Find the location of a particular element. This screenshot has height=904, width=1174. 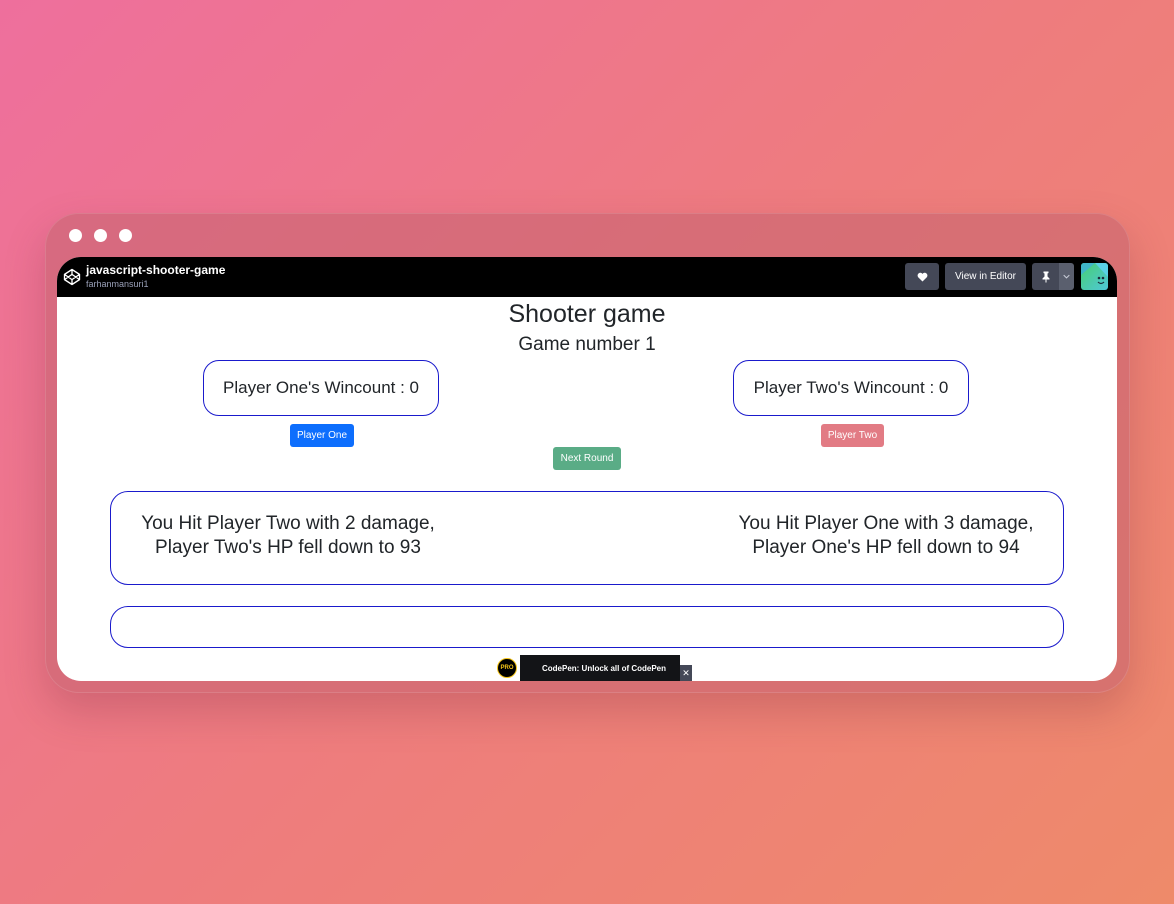

pen-author: farhanmansuri1 is located at coordinates (117, 284).